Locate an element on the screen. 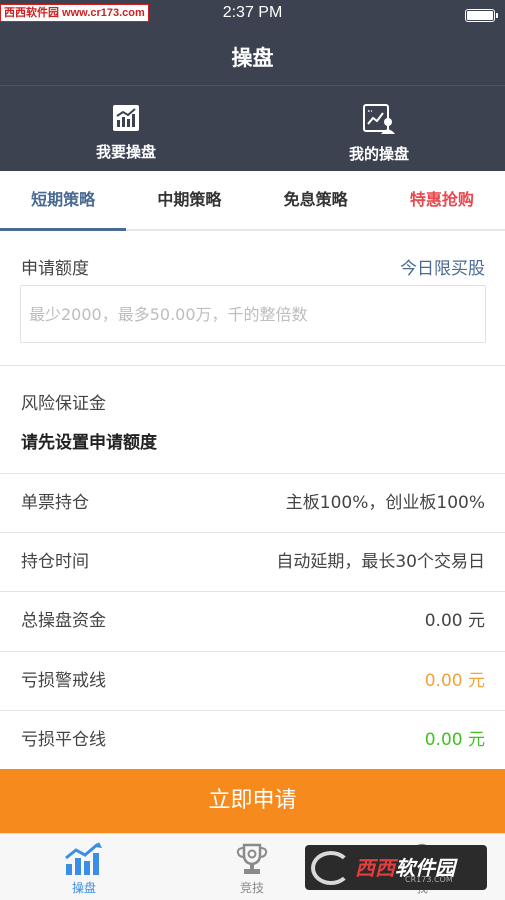  detail-row-position: 单票持仓 主板100%，创业板100% is located at coordinates (252, 503).